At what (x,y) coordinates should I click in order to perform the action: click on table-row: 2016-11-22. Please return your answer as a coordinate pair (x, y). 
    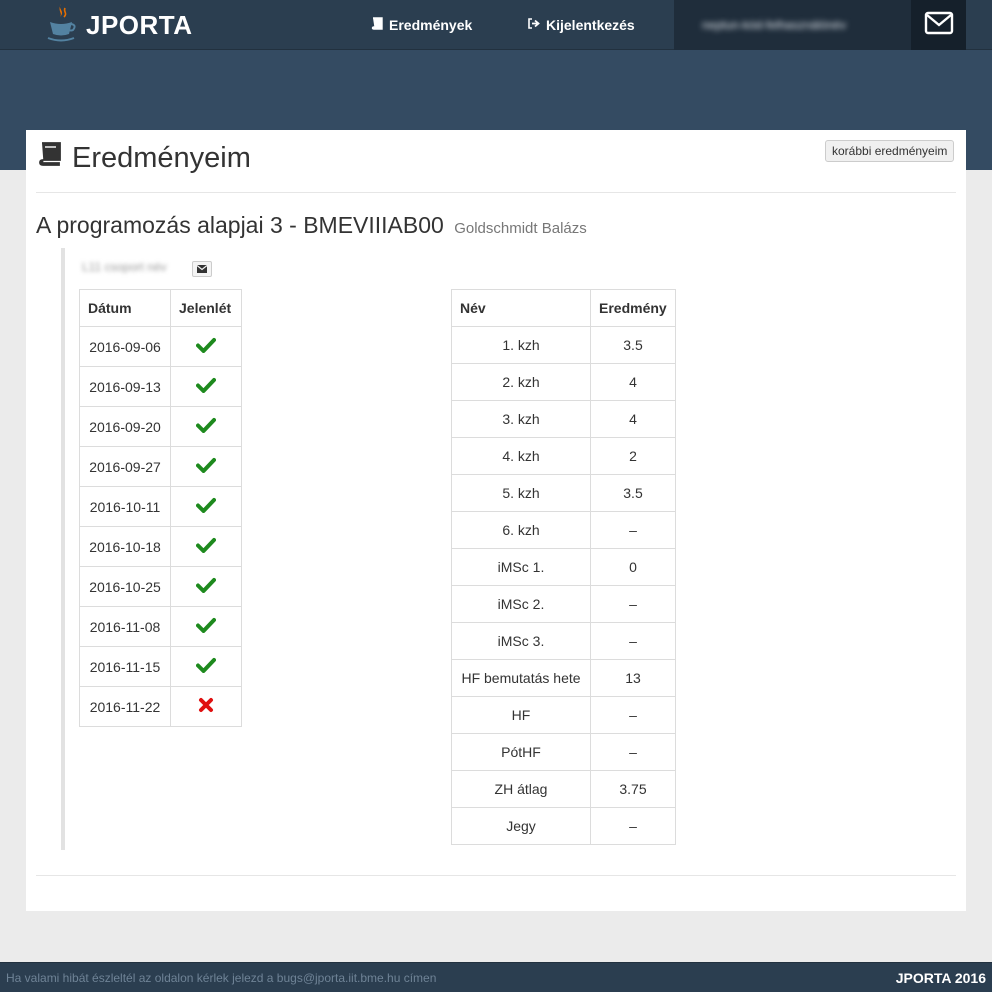
    Looking at the image, I should click on (160, 706).